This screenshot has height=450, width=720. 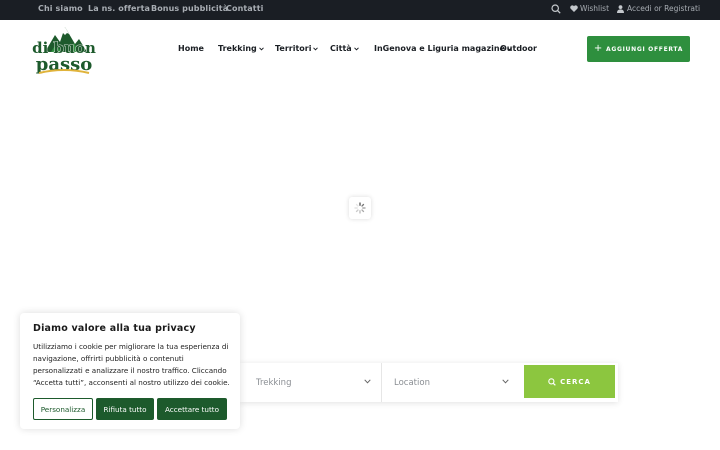 I want to click on nav-item-outdoor: Outdoor, so click(x=518, y=48).